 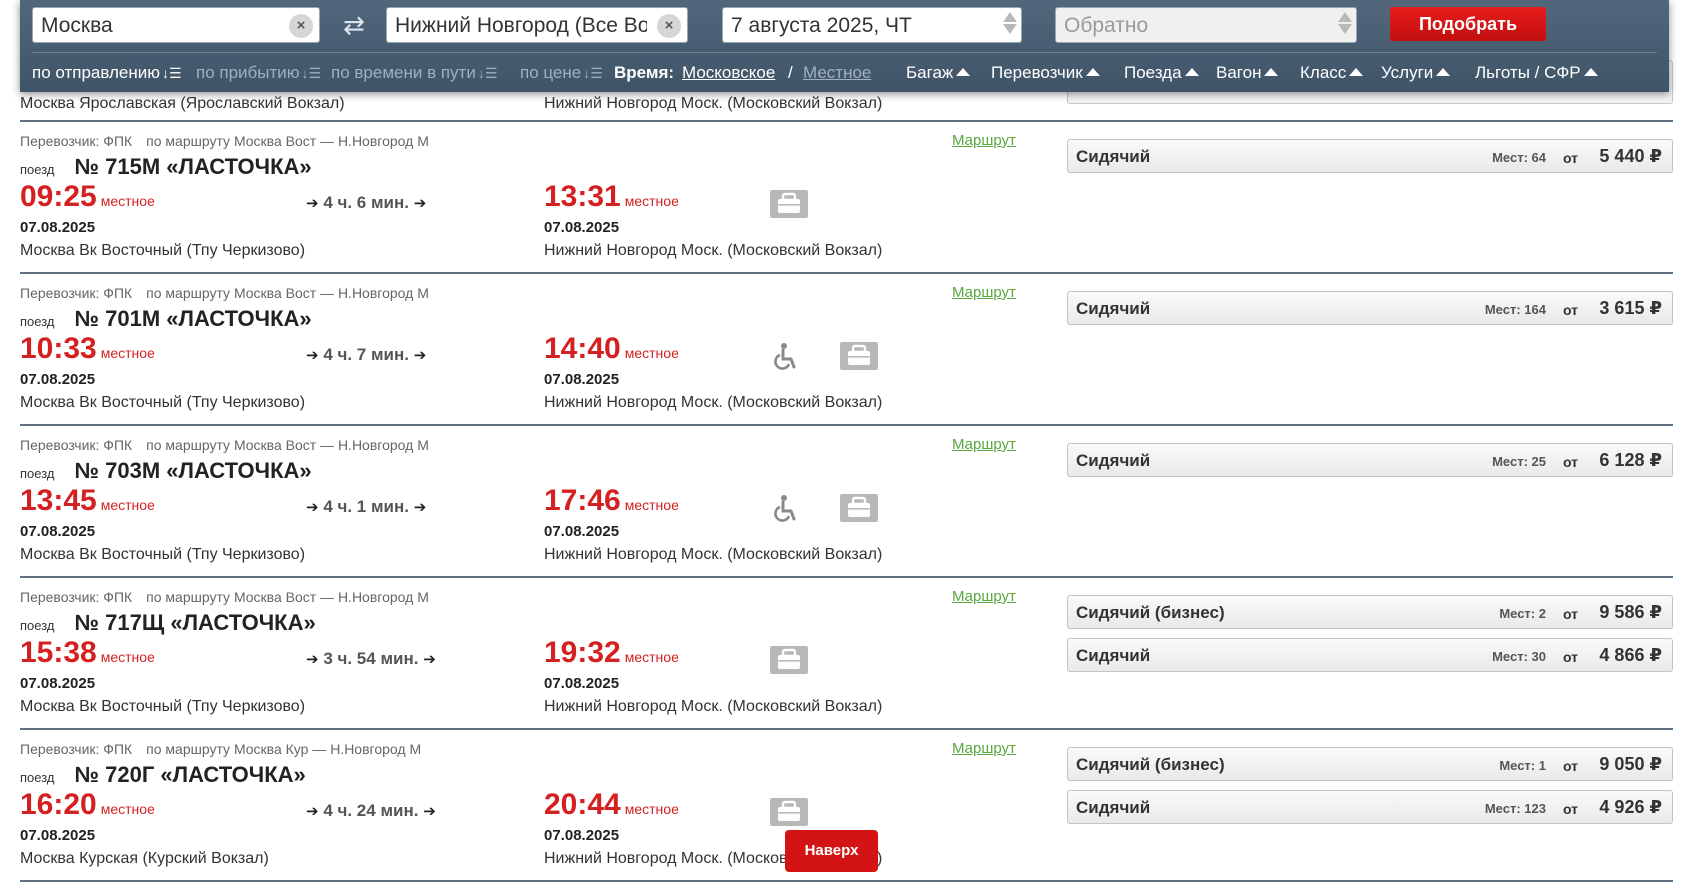 What do you see at coordinates (1345, 25) in the screenshot?
I see `return-spinner-icon` at bounding box center [1345, 25].